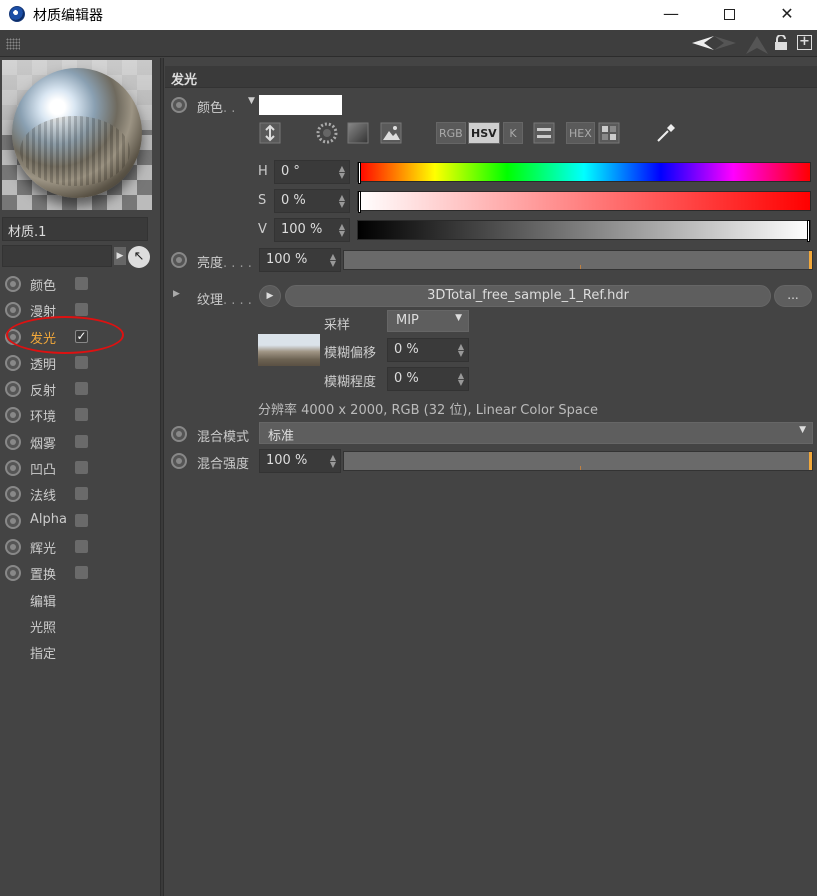  I want to click on close-button: ✕, so click(787, 15).